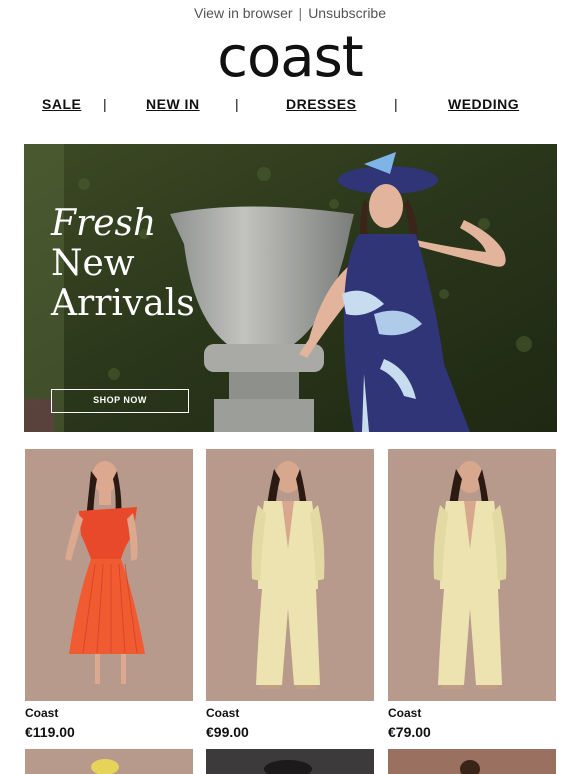 The height and width of the screenshot is (774, 580). I want to click on product-price: €119.00, so click(50, 732).